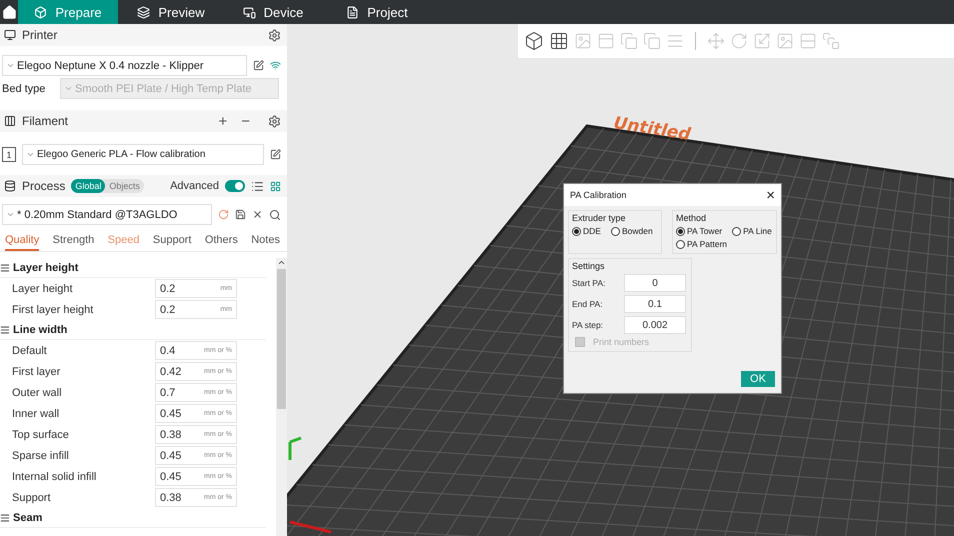 This screenshot has height=536, width=954. I want to click on group-title: Settings, so click(589, 266).